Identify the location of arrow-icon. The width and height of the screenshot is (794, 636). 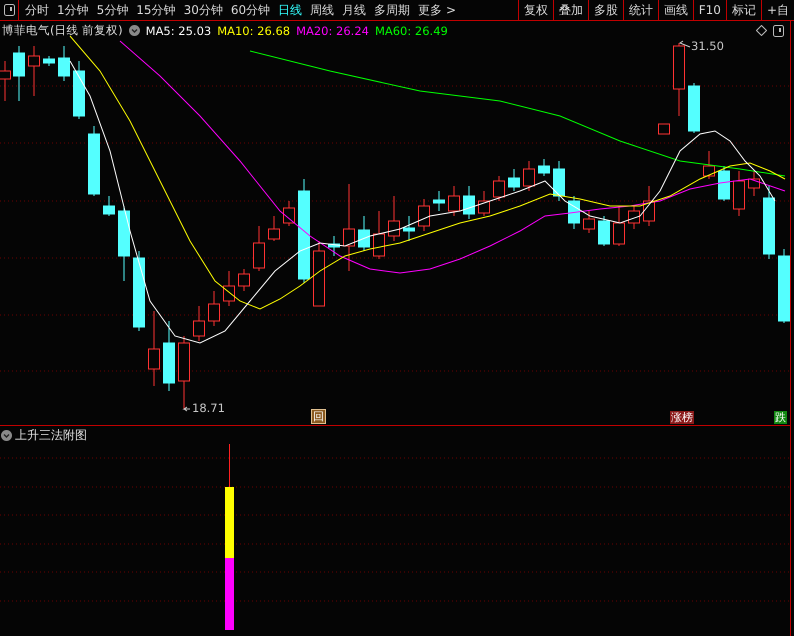
(186, 409).